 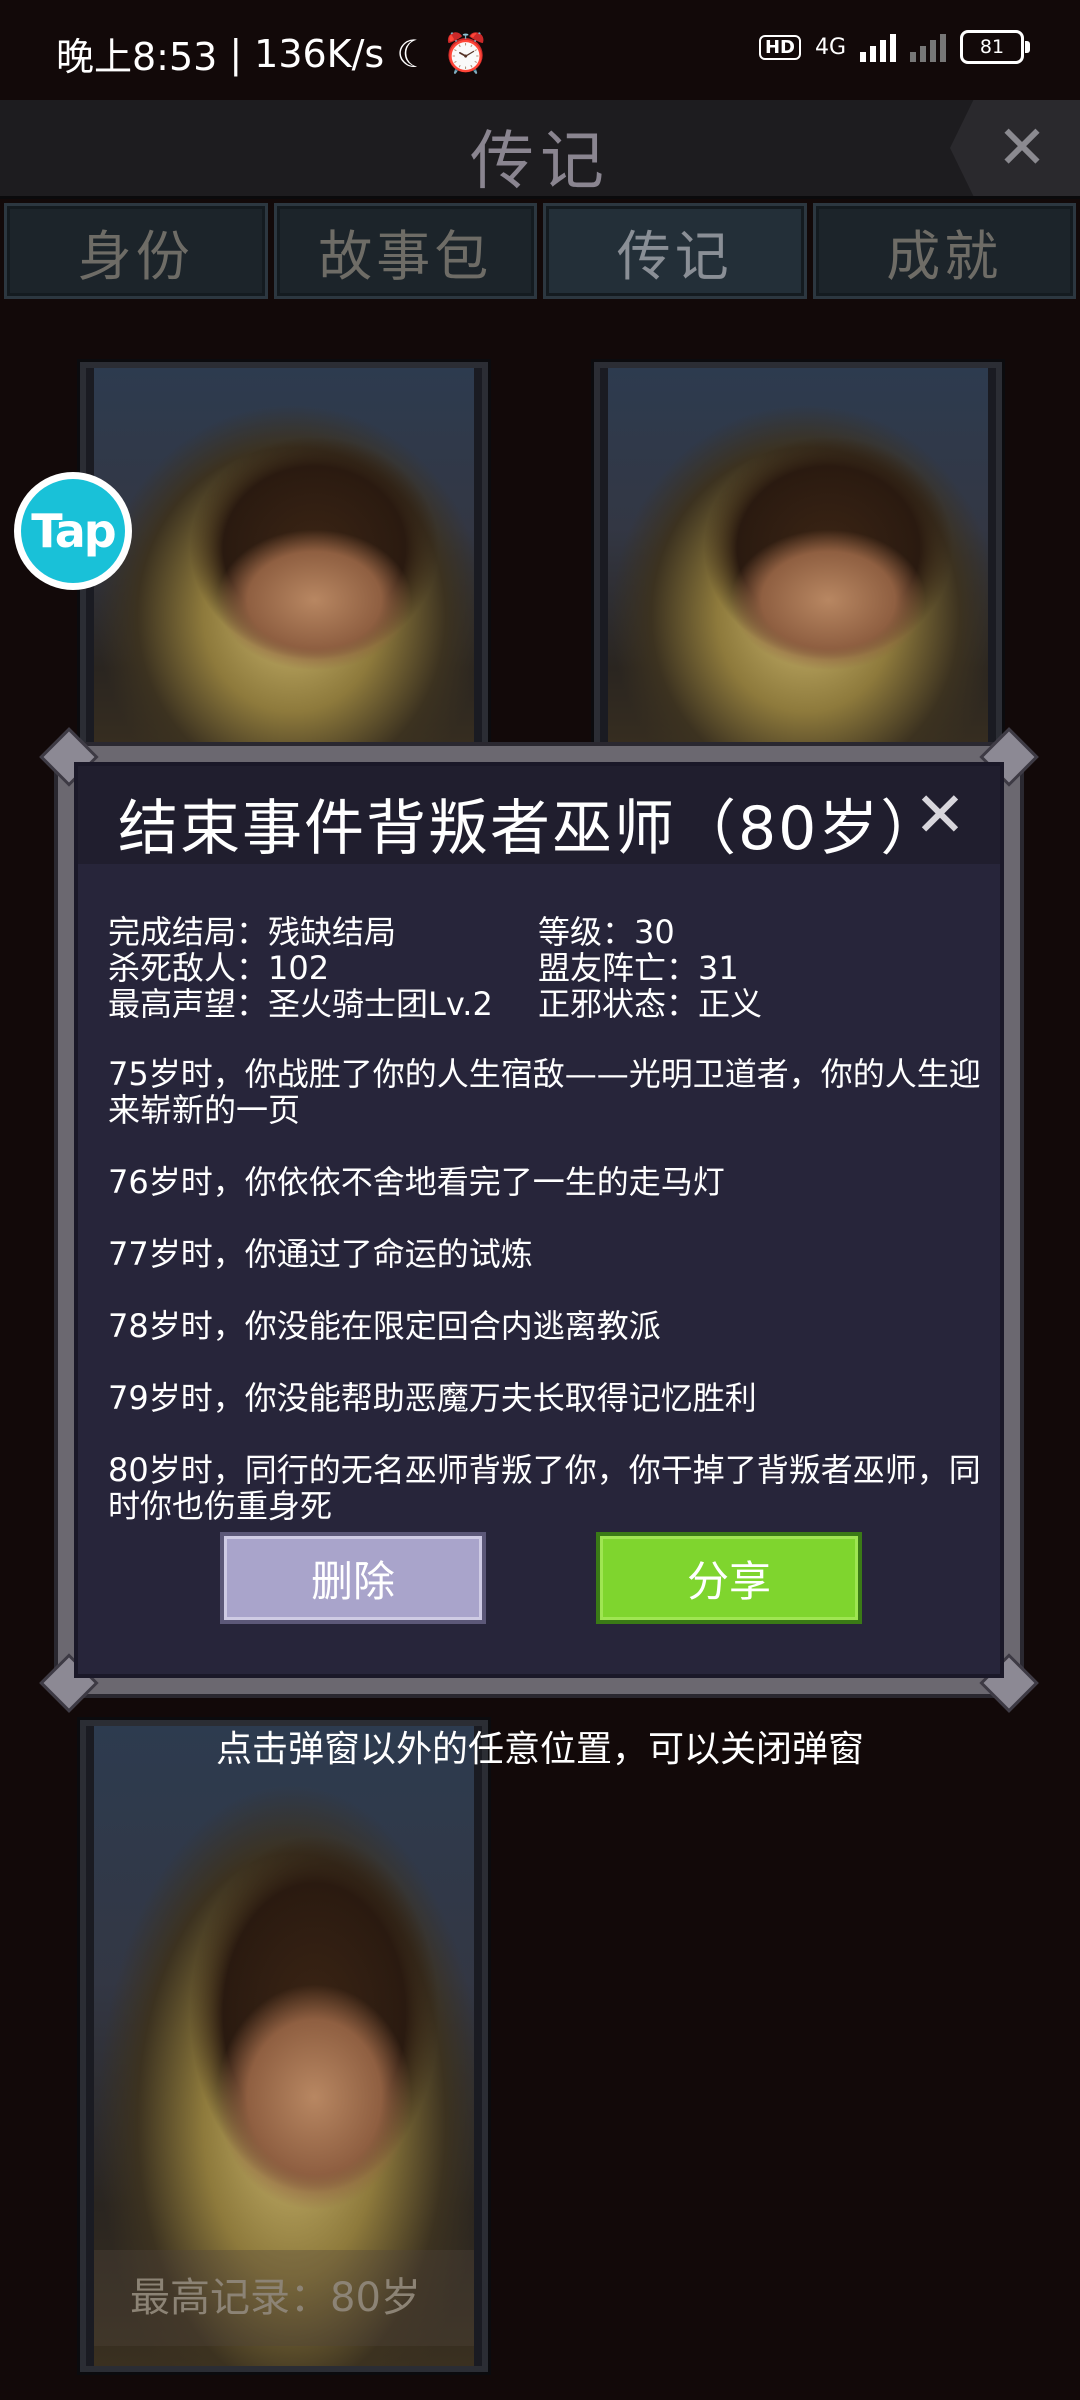 I want to click on network-speed: 136K/s, so click(x=319, y=53).